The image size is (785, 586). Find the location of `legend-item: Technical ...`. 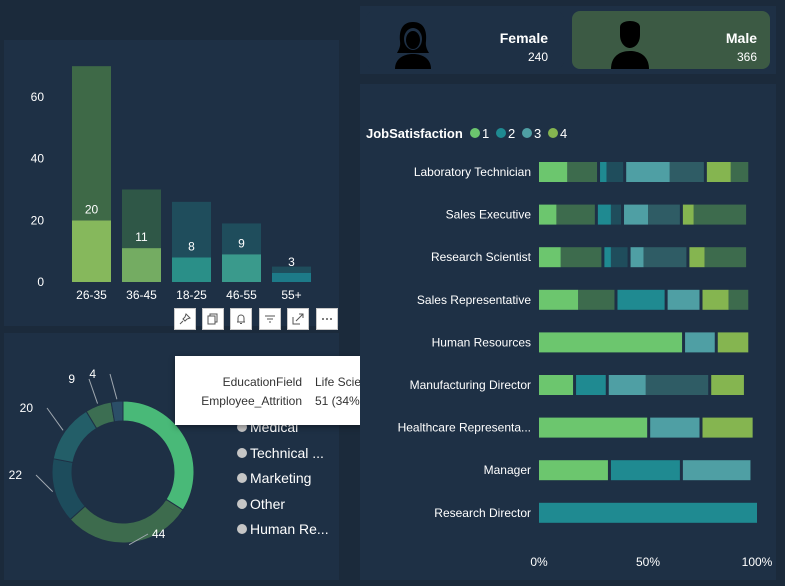

legend-item: Technical ... is located at coordinates (280, 453).